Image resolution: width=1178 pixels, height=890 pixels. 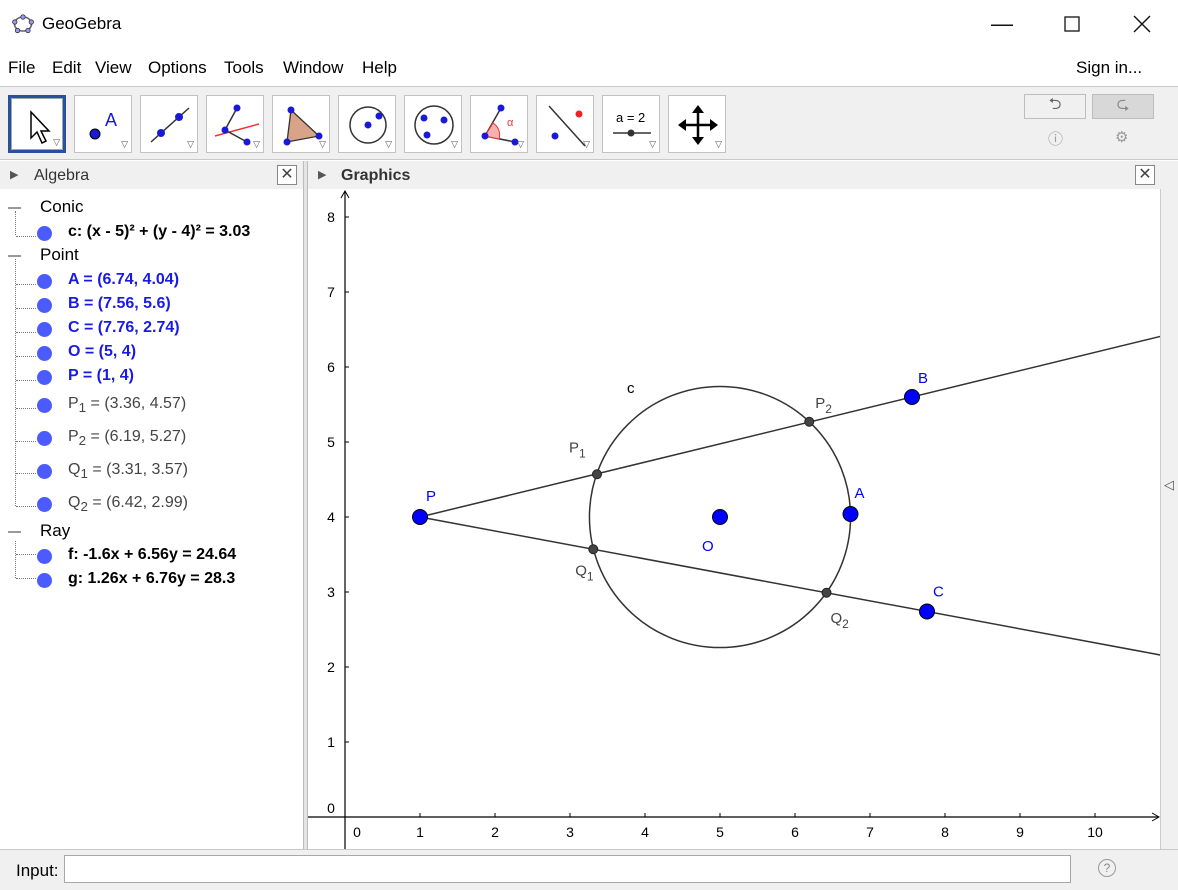 What do you see at coordinates (697, 124) in the screenshot?
I see `move-graphics-view-tool-button: ▽` at bounding box center [697, 124].